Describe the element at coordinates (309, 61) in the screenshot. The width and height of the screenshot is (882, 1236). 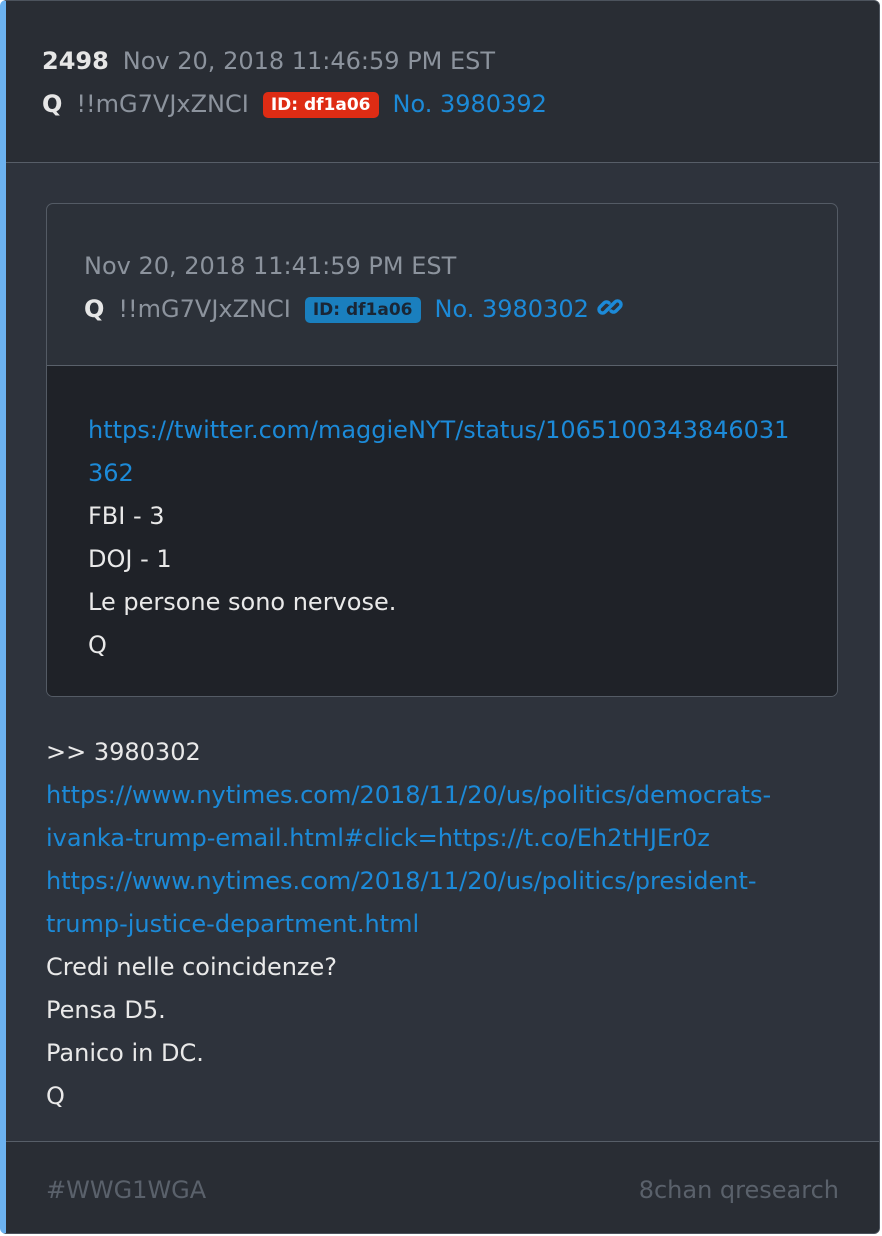
I see `post-timestamp: Nov 20, 2018 11:46:59 PM EST` at that location.